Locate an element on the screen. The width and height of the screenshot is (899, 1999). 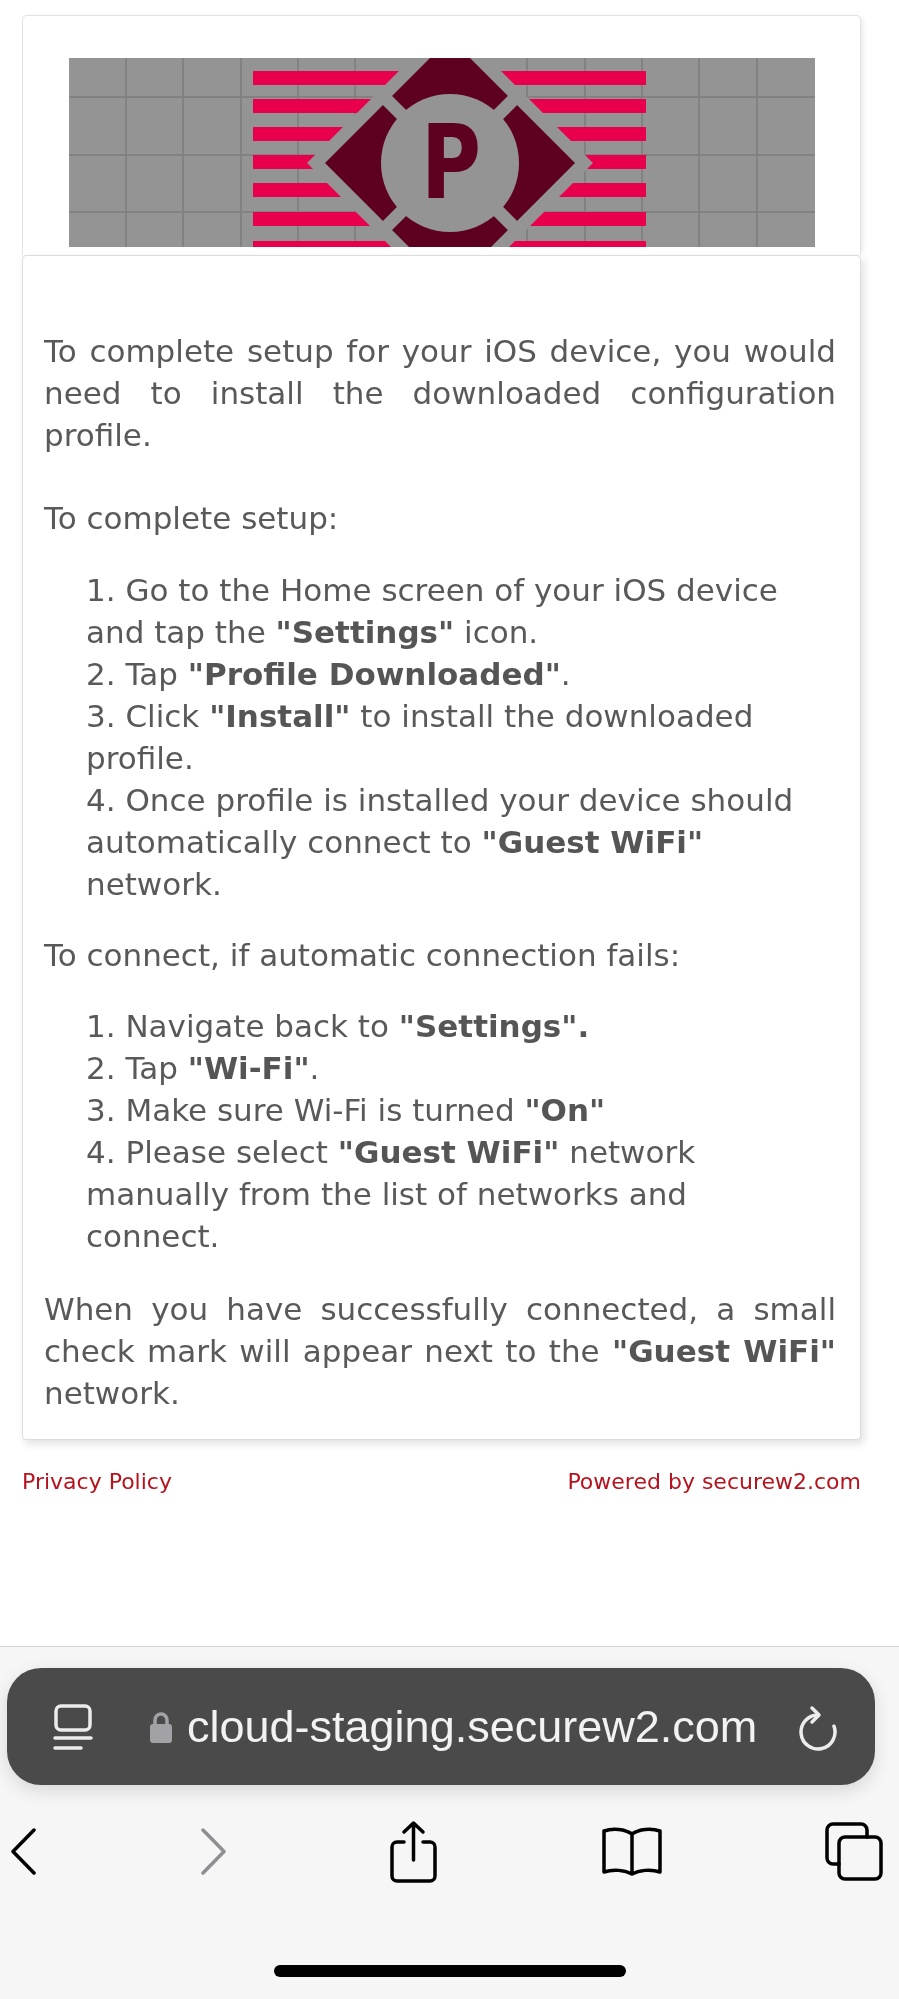
lock-icon is located at coordinates (161, 1726).